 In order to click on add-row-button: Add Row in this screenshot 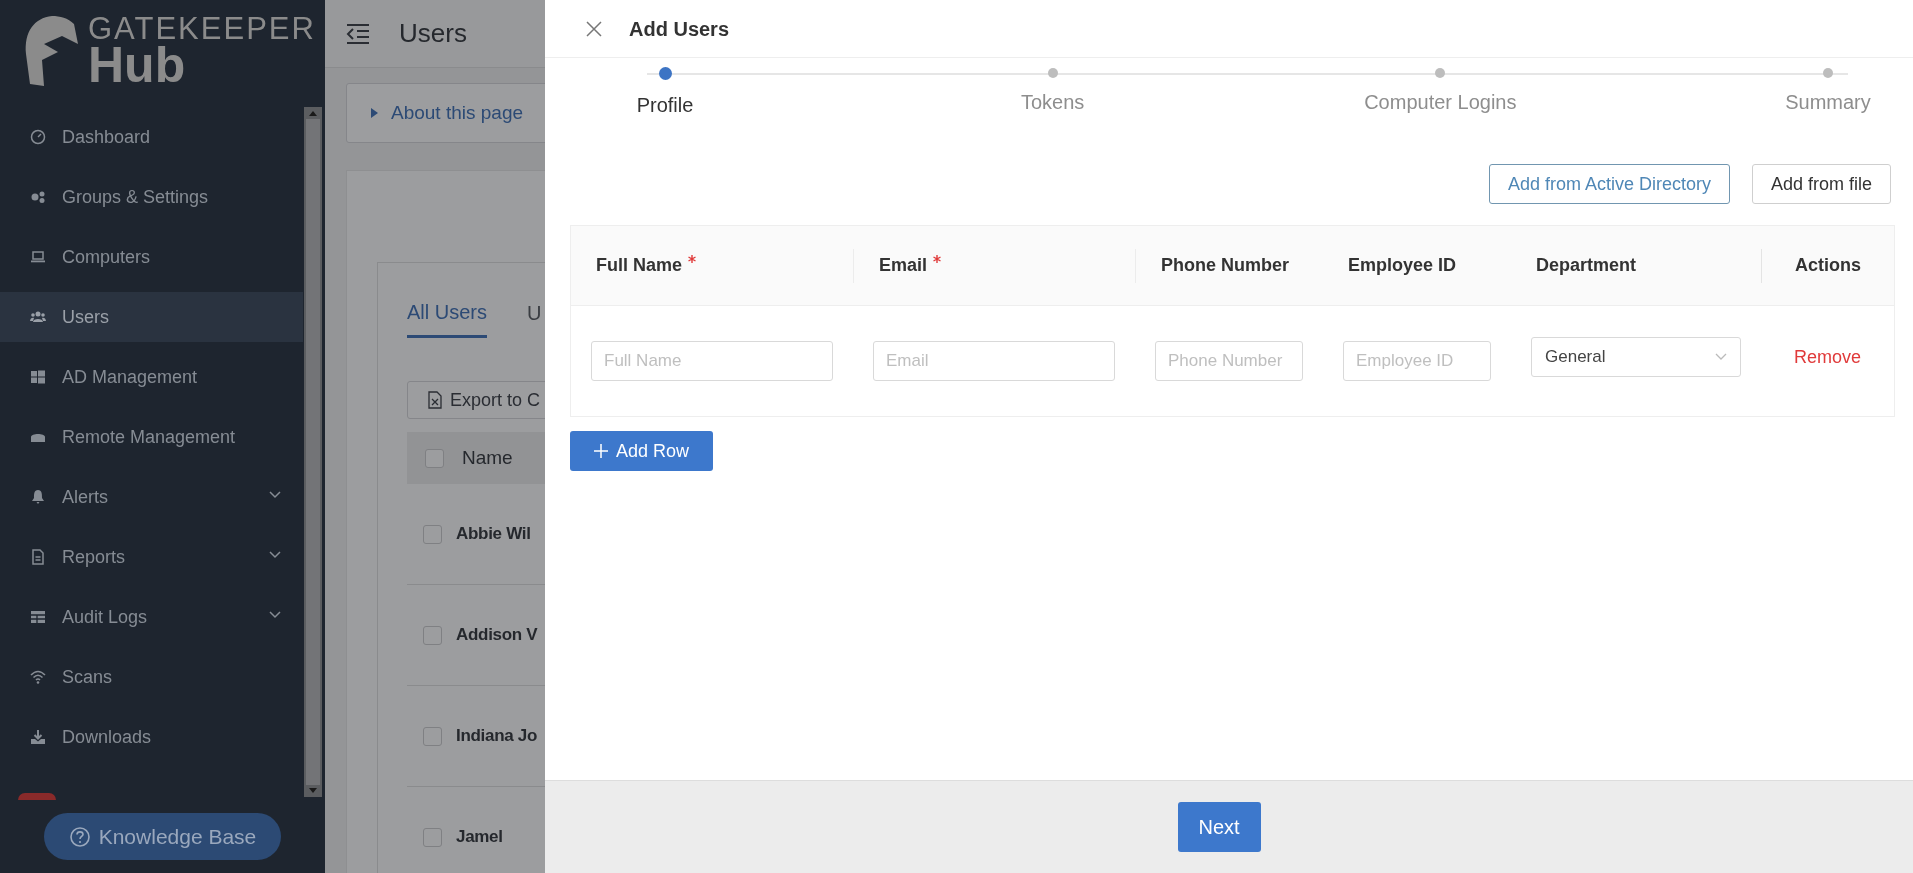, I will do `click(641, 451)`.